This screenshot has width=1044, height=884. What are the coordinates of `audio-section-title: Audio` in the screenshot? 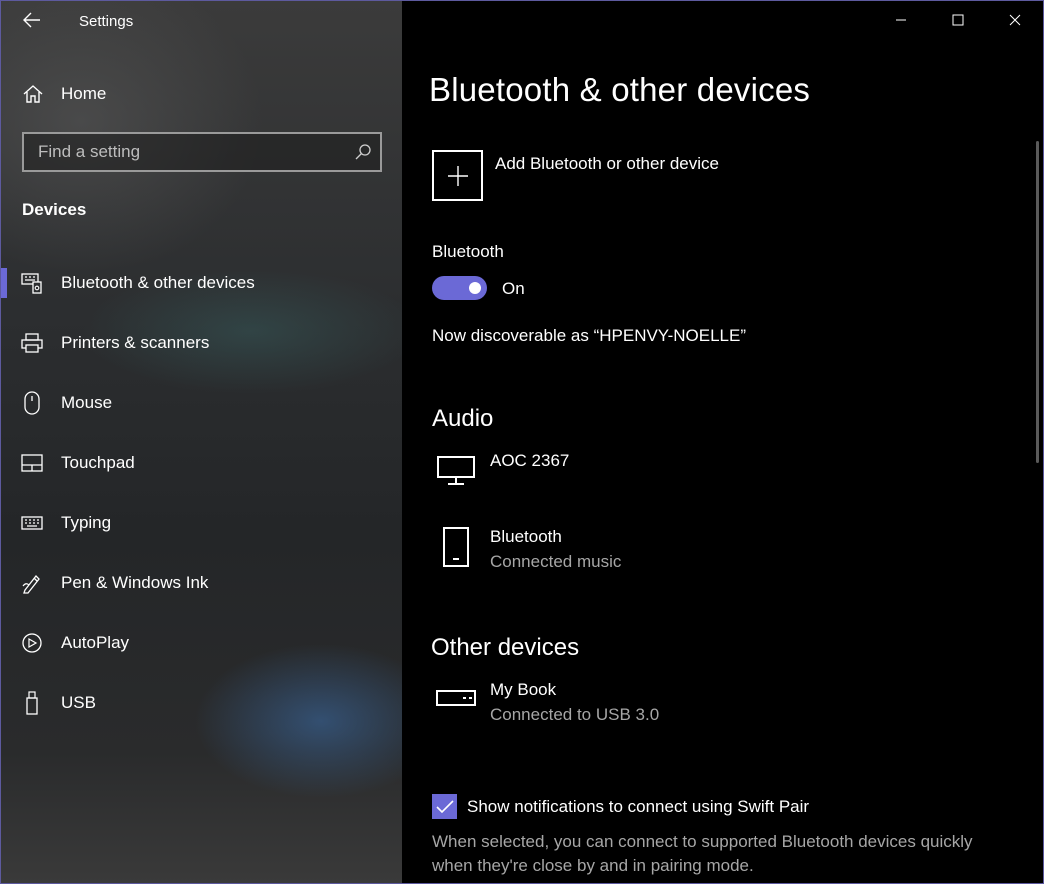 It's located at (463, 418).